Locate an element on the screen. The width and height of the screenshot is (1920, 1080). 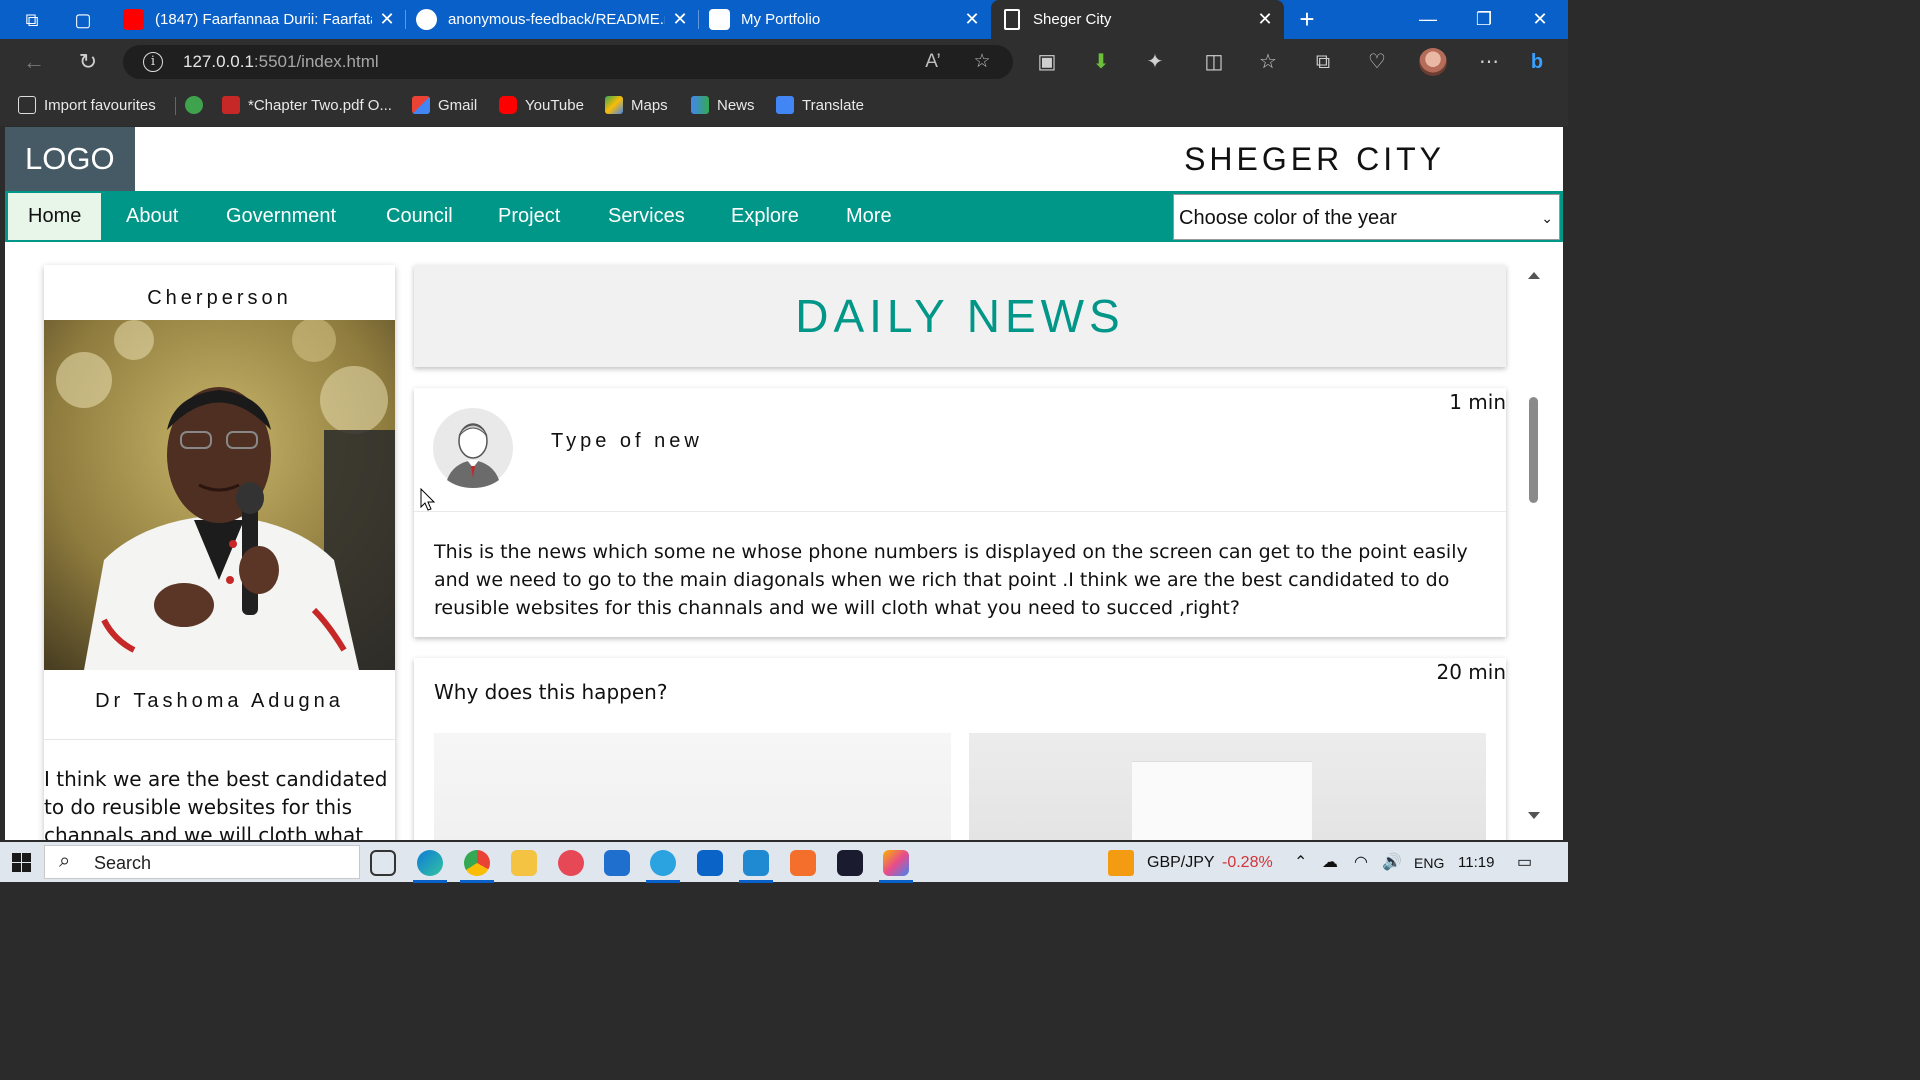
address-bar: i 127.0.0.1:5501/index.html A’ ☆ is located at coordinates (568, 62).